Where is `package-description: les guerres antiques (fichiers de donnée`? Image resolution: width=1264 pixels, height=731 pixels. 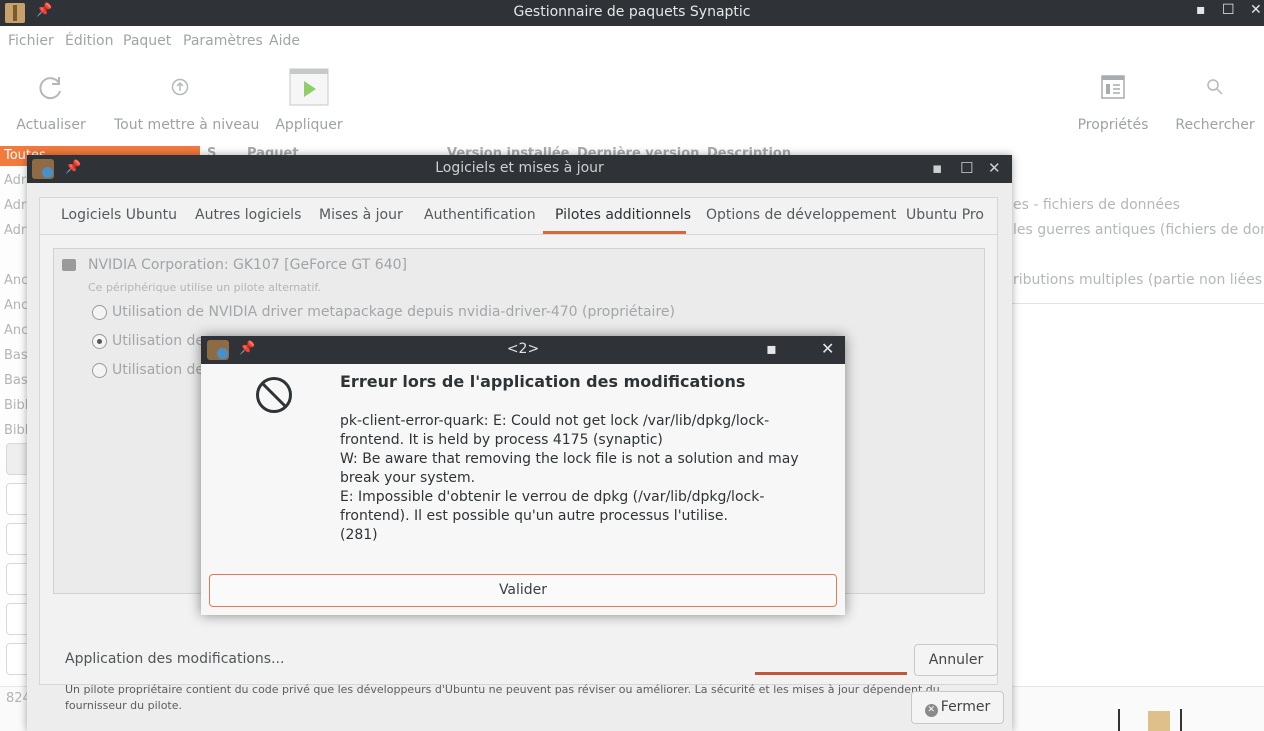 package-description: les guerres antiques (fichiers de donnée is located at coordinates (1138, 230).